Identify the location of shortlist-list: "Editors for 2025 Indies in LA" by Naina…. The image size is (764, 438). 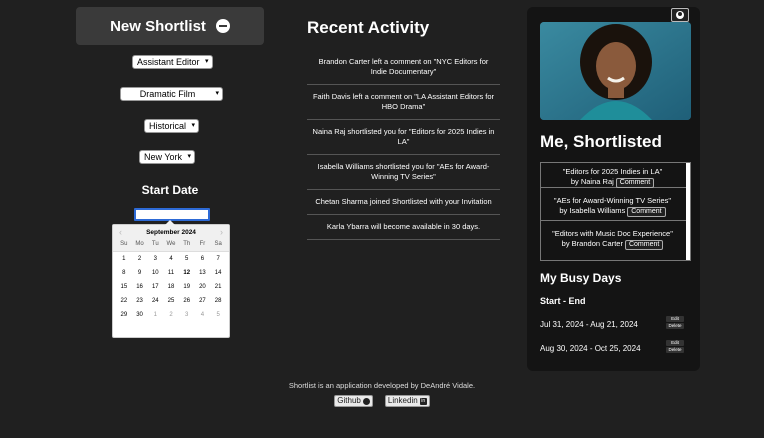
(615, 211).